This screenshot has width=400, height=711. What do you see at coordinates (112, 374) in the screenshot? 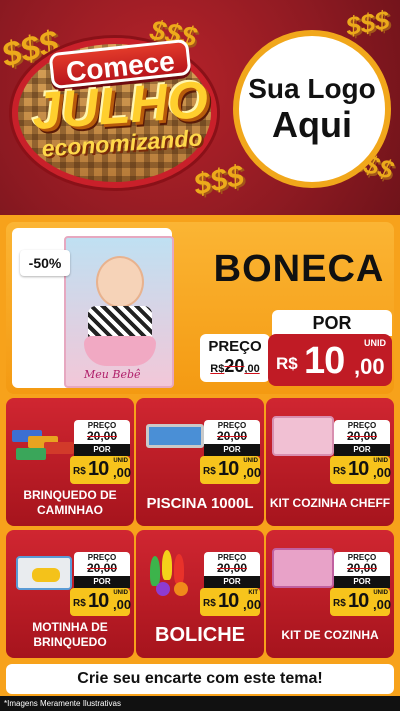
I see `box-label: Meu Bebê` at bounding box center [112, 374].